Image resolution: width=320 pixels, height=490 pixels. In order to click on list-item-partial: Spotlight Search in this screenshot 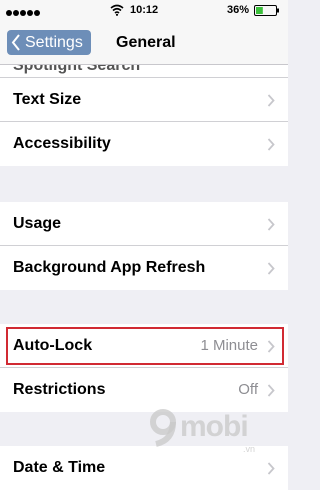, I will do `click(144, 71)`.